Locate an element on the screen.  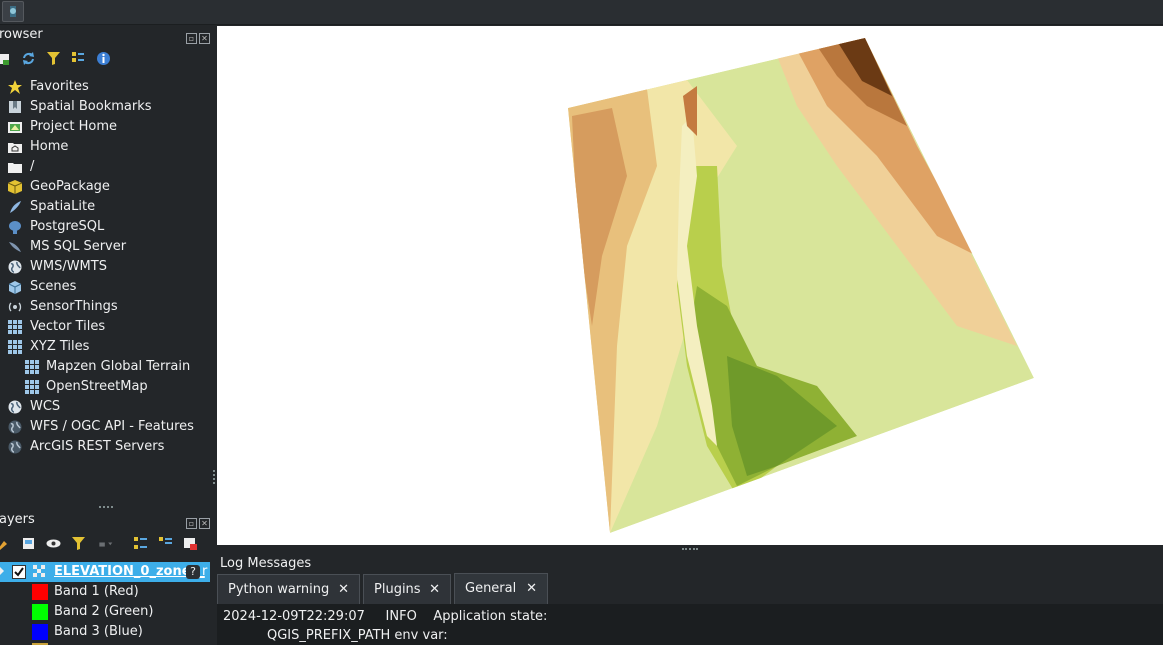
layers-panel-title: ayers ▫ ✕ is located at coordinates (106, 520).